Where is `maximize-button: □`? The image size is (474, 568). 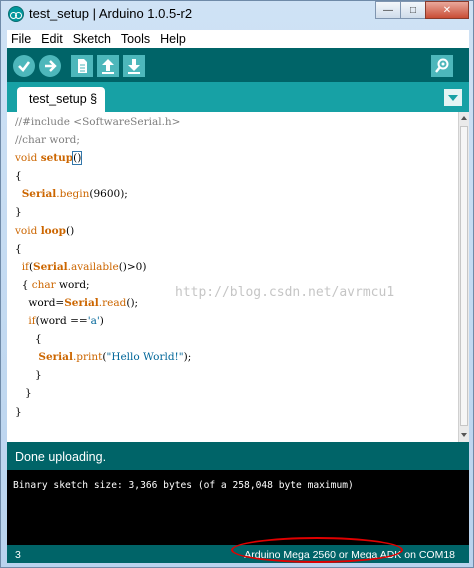 maximize-button: □ is located at coordinates (413, 10).